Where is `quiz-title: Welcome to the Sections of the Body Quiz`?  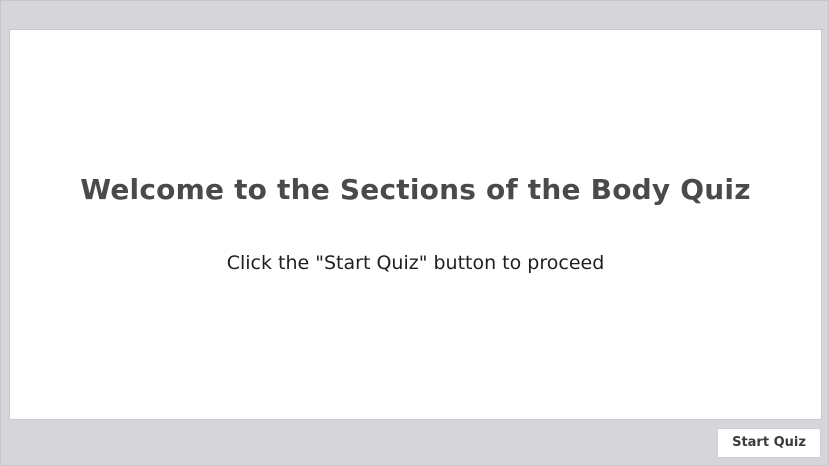 quiz-title: Welcome to the Sections of the Body Quiz is located at coordinates (415, 189).